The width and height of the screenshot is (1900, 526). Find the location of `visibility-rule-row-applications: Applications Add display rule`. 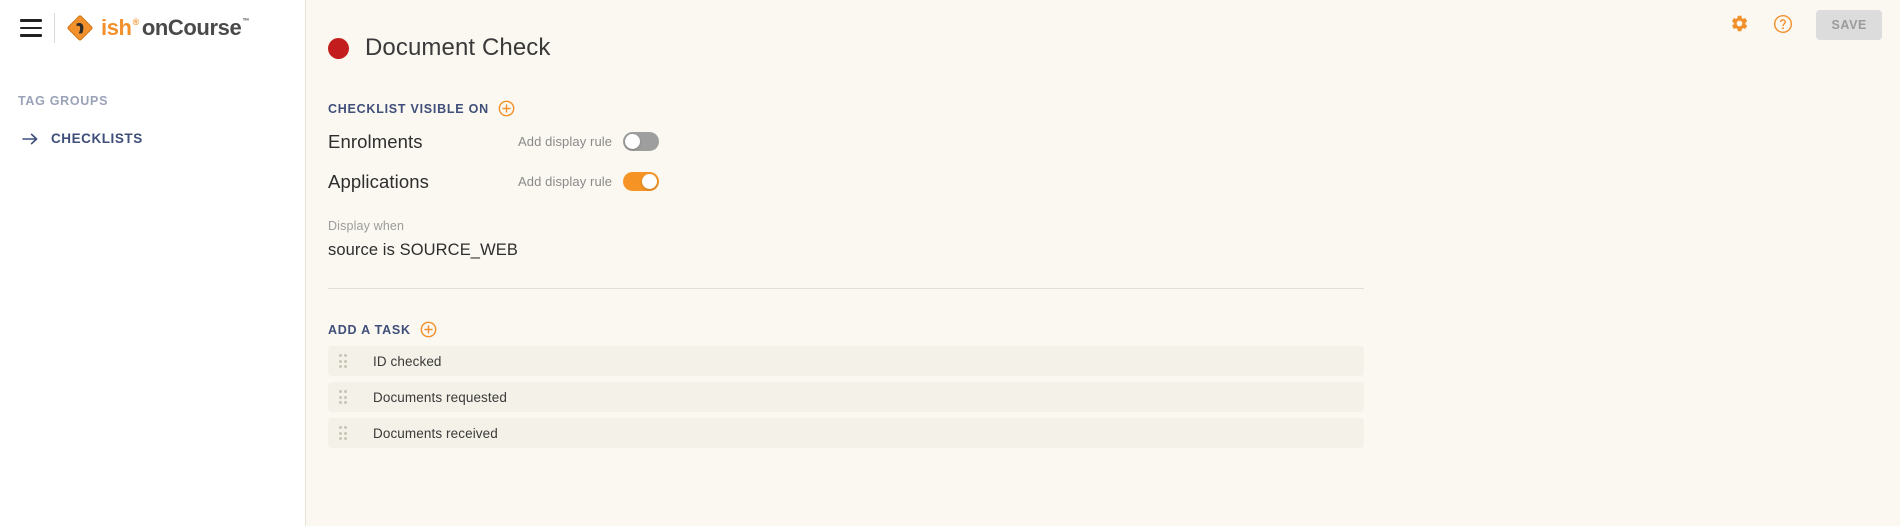

visibility-rule-row-applications: Applications Add display rule is located at coordinates (1114, 181).